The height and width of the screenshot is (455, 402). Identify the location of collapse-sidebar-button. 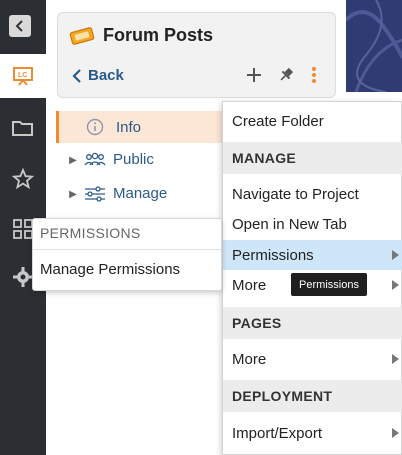
(20, 26).